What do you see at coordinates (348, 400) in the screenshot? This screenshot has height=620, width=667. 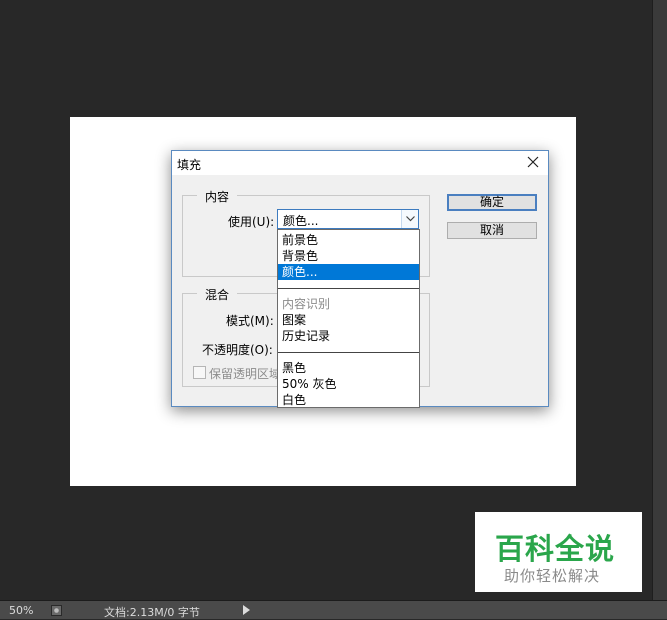 I see `option-white: 白色` at bounding box center [348, 400].